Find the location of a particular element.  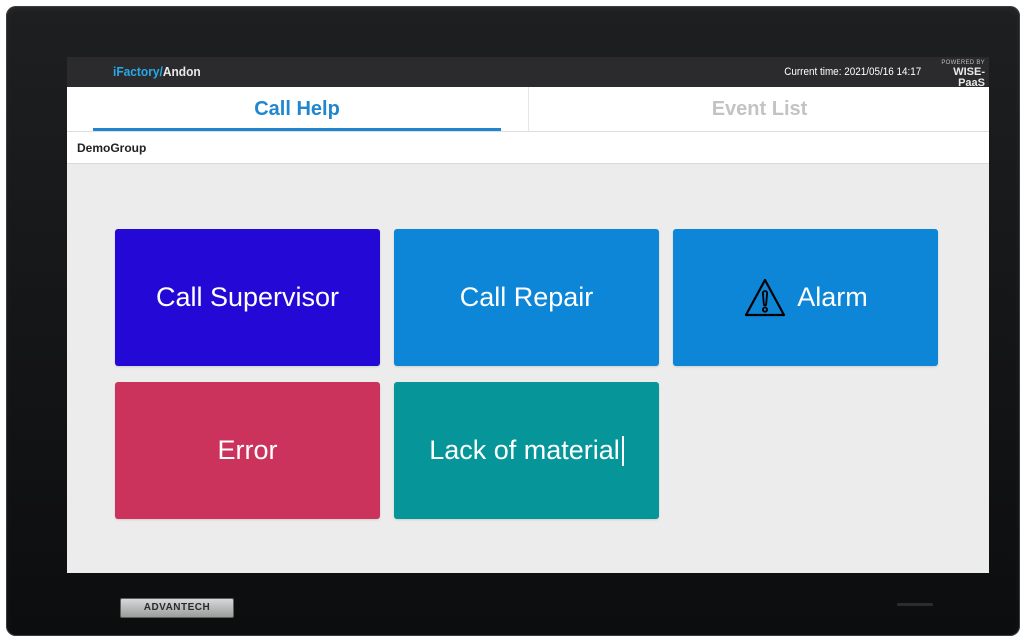

app-brand: iFactory/Andon is located at coordinates (157, 71).